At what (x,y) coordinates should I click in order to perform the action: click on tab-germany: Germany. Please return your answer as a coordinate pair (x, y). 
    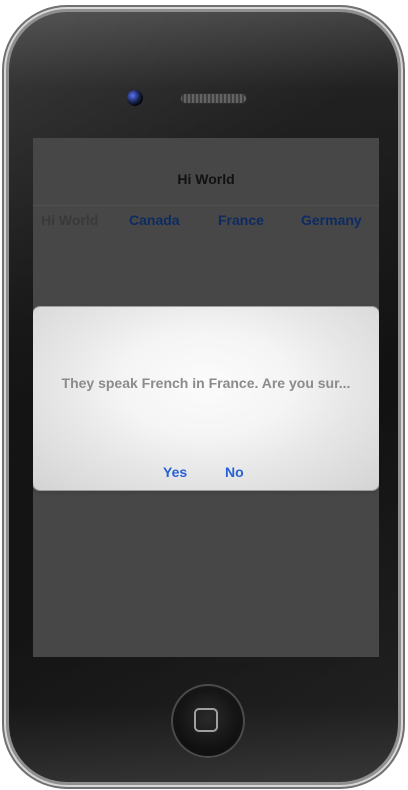
    Looking at the image, I should click on (331, 220).